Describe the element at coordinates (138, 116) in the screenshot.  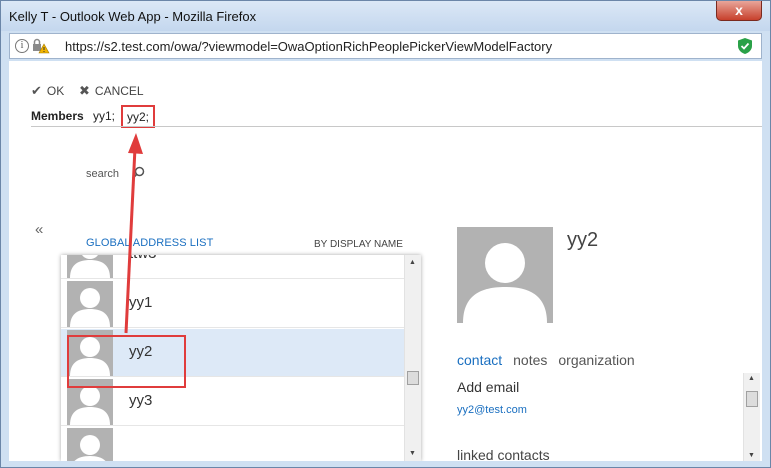
I see `member-recipient-highlighted: yy2;` at that location.